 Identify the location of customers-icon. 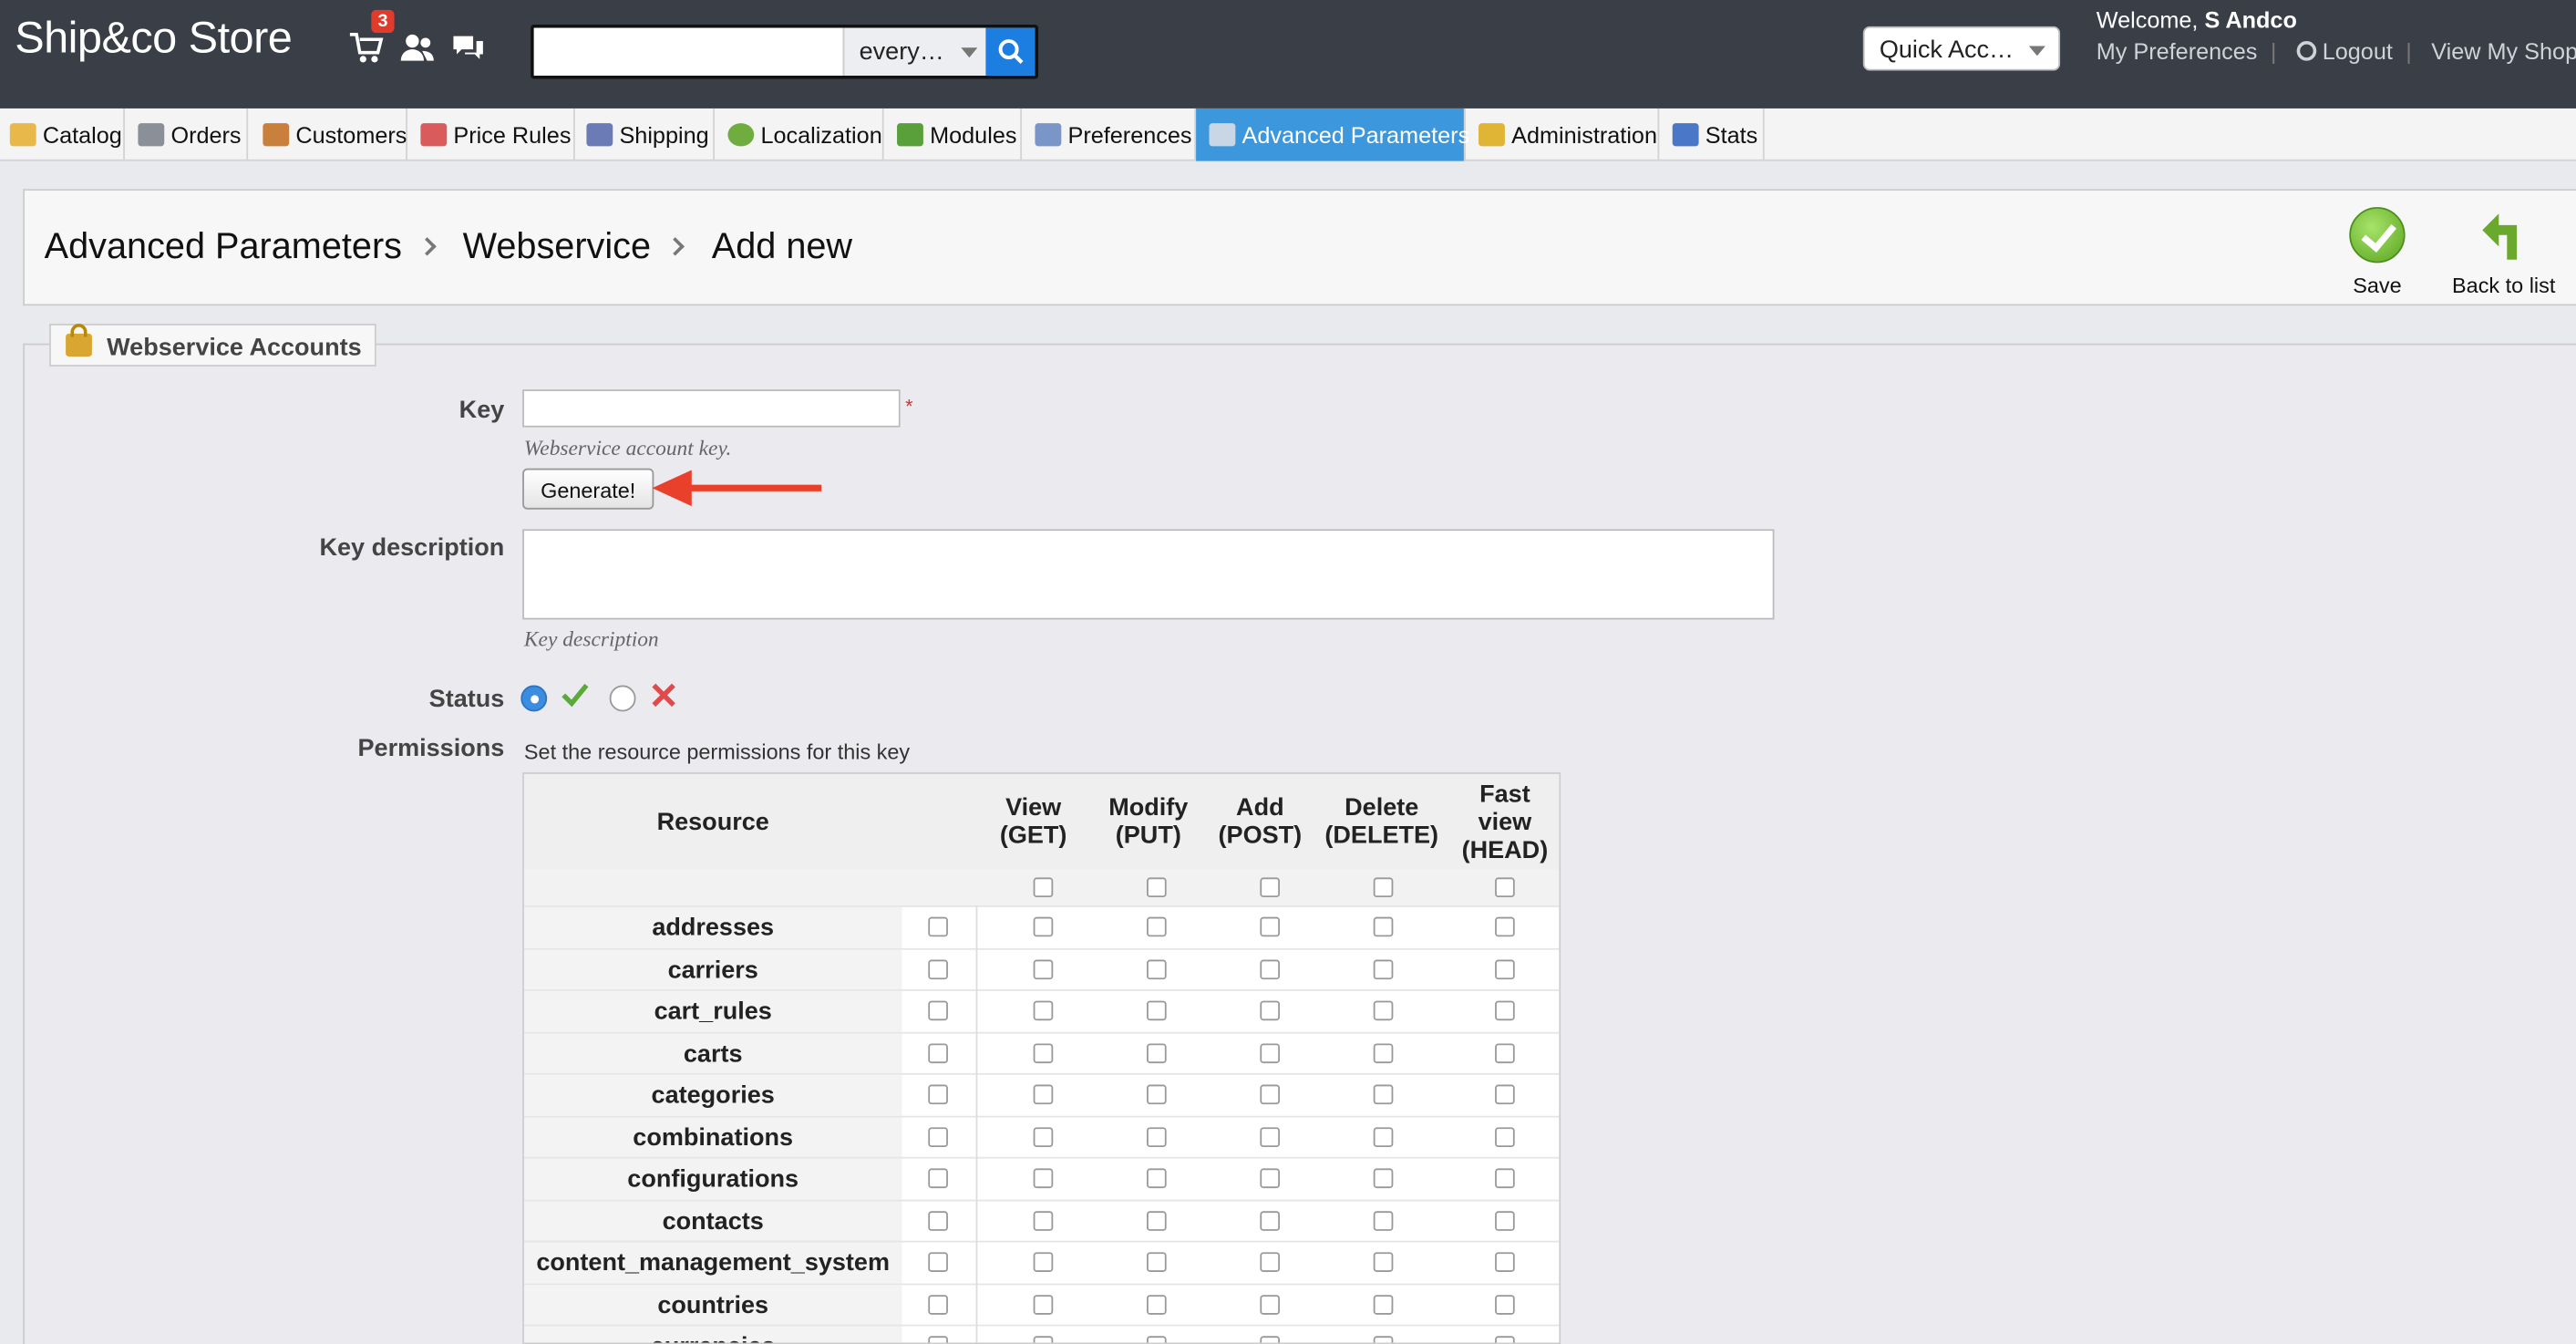
(417, 47).